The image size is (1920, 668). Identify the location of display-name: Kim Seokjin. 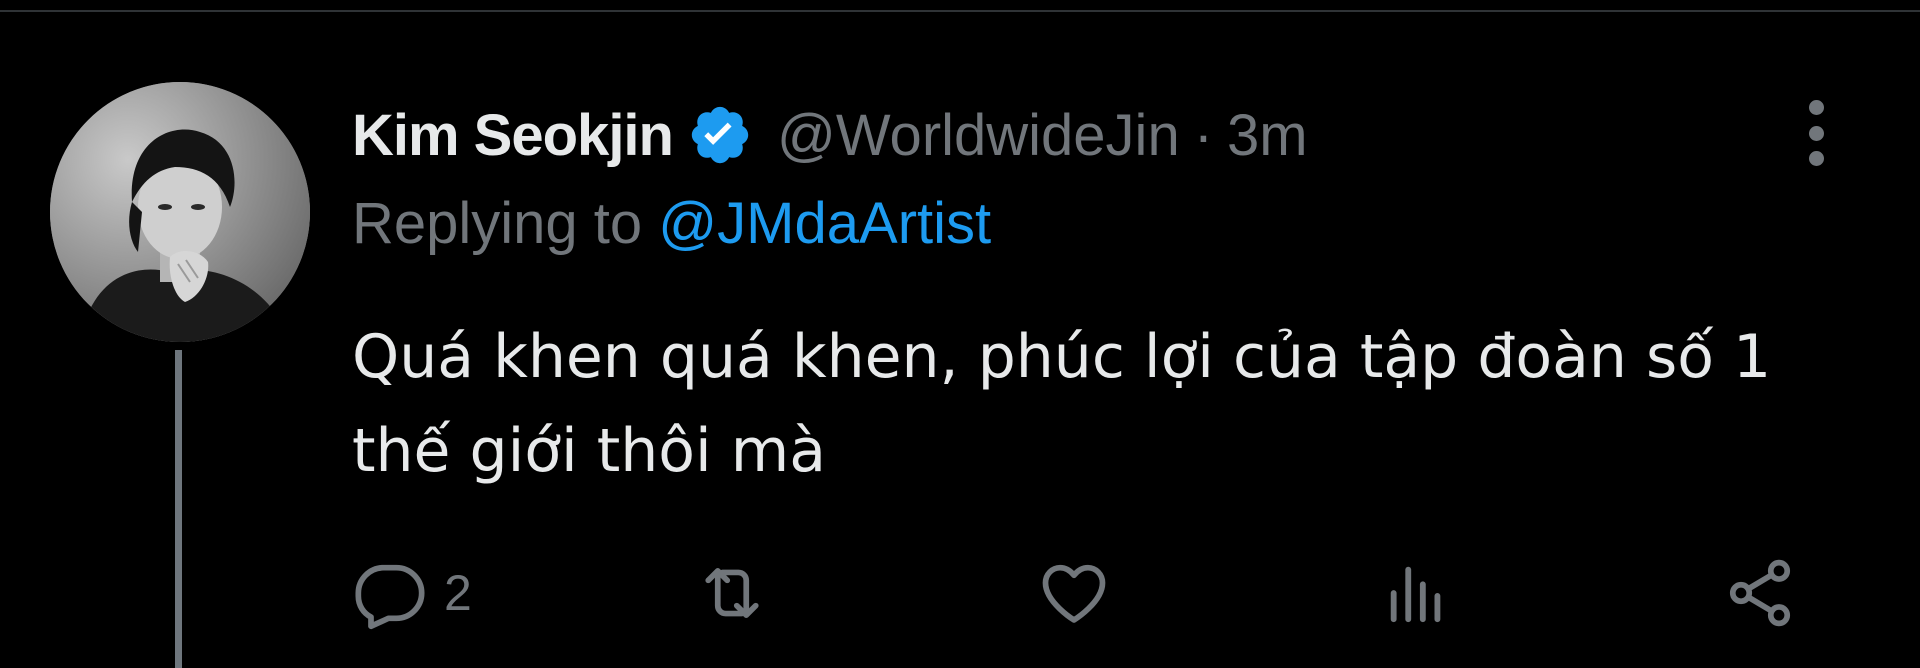
(513, 135).